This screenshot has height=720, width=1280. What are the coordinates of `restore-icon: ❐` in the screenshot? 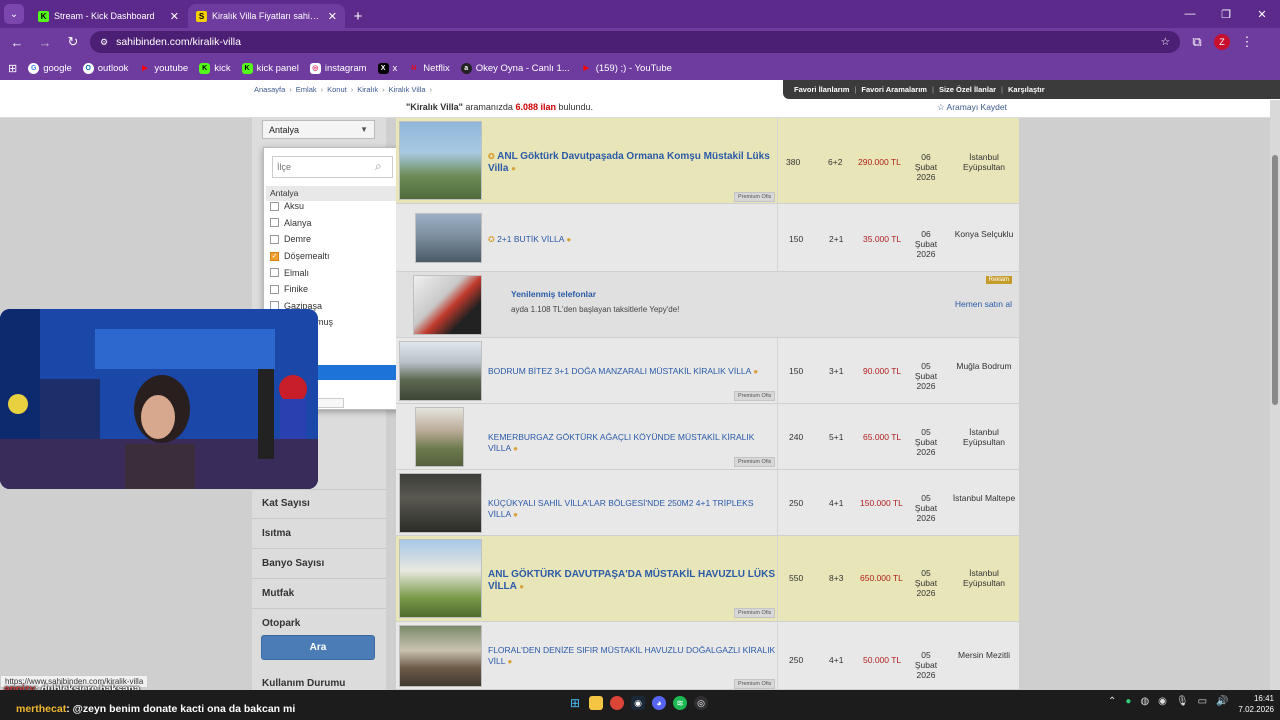 It's located at (1226, 14).